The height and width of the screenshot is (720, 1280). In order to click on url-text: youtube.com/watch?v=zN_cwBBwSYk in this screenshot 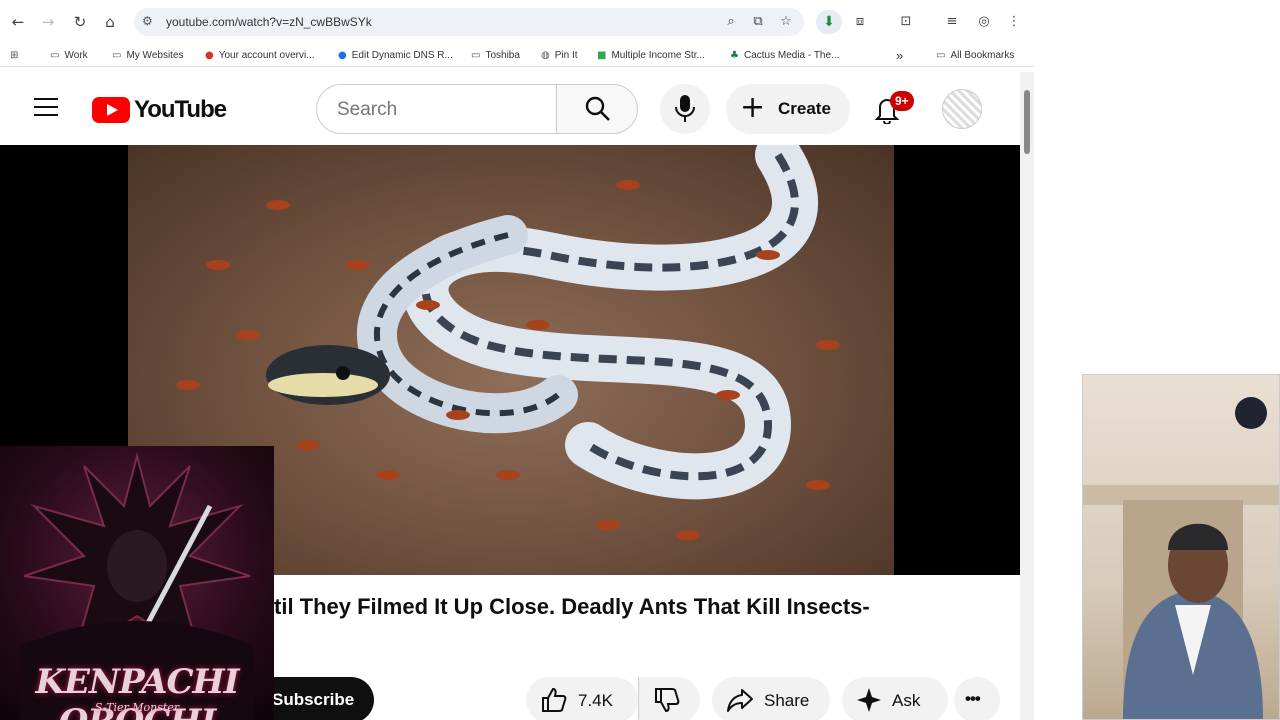, I will do `click(269, 22)`.